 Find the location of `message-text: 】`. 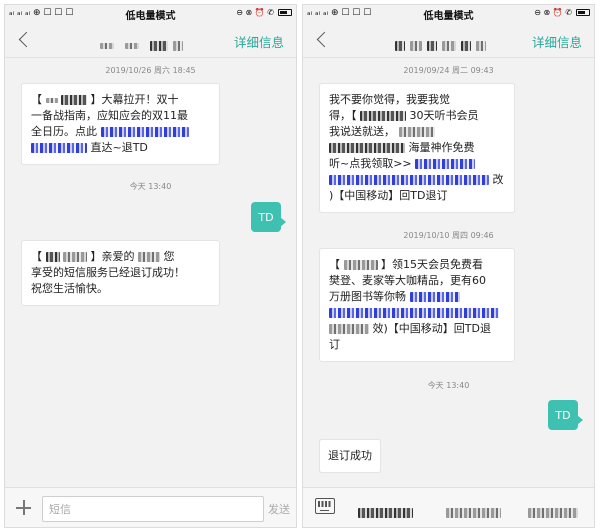

message-text: 】 is located at coordinates (96, 99).